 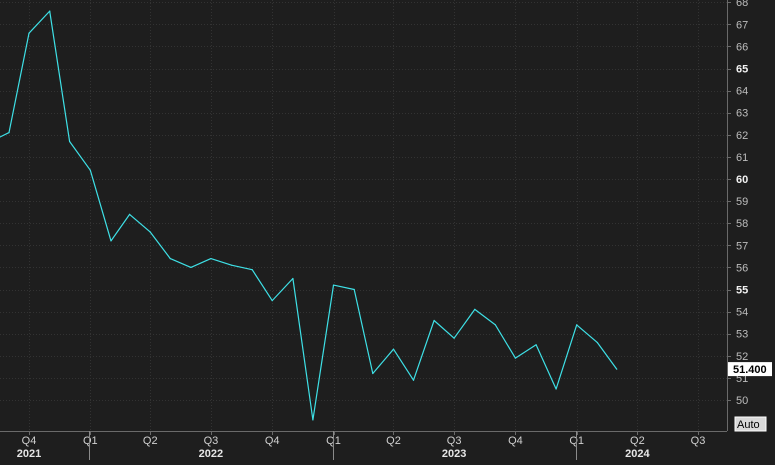 I want to click on x-year-label: 2024, so click(x=637, y=454).